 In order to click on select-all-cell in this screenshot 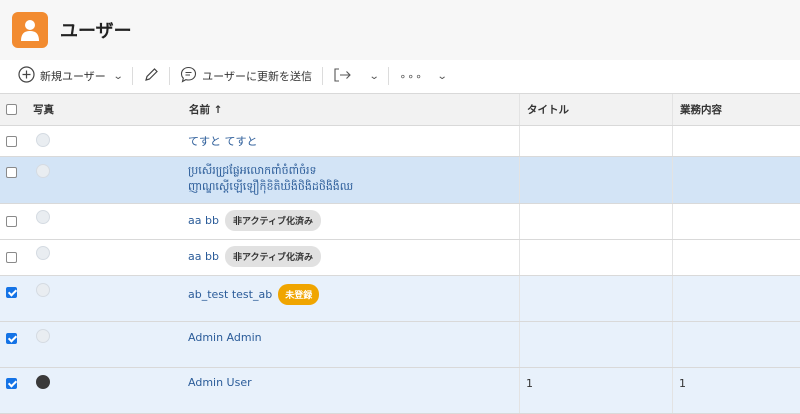, I will do `click(13, 109)`.